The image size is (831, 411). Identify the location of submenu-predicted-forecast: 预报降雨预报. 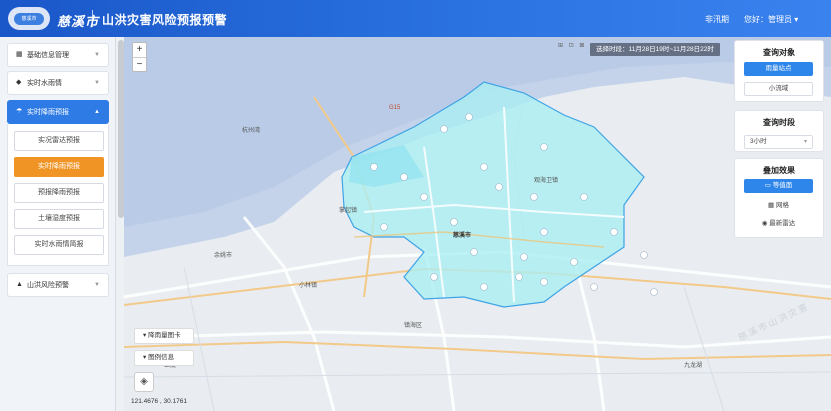
(59, 193).